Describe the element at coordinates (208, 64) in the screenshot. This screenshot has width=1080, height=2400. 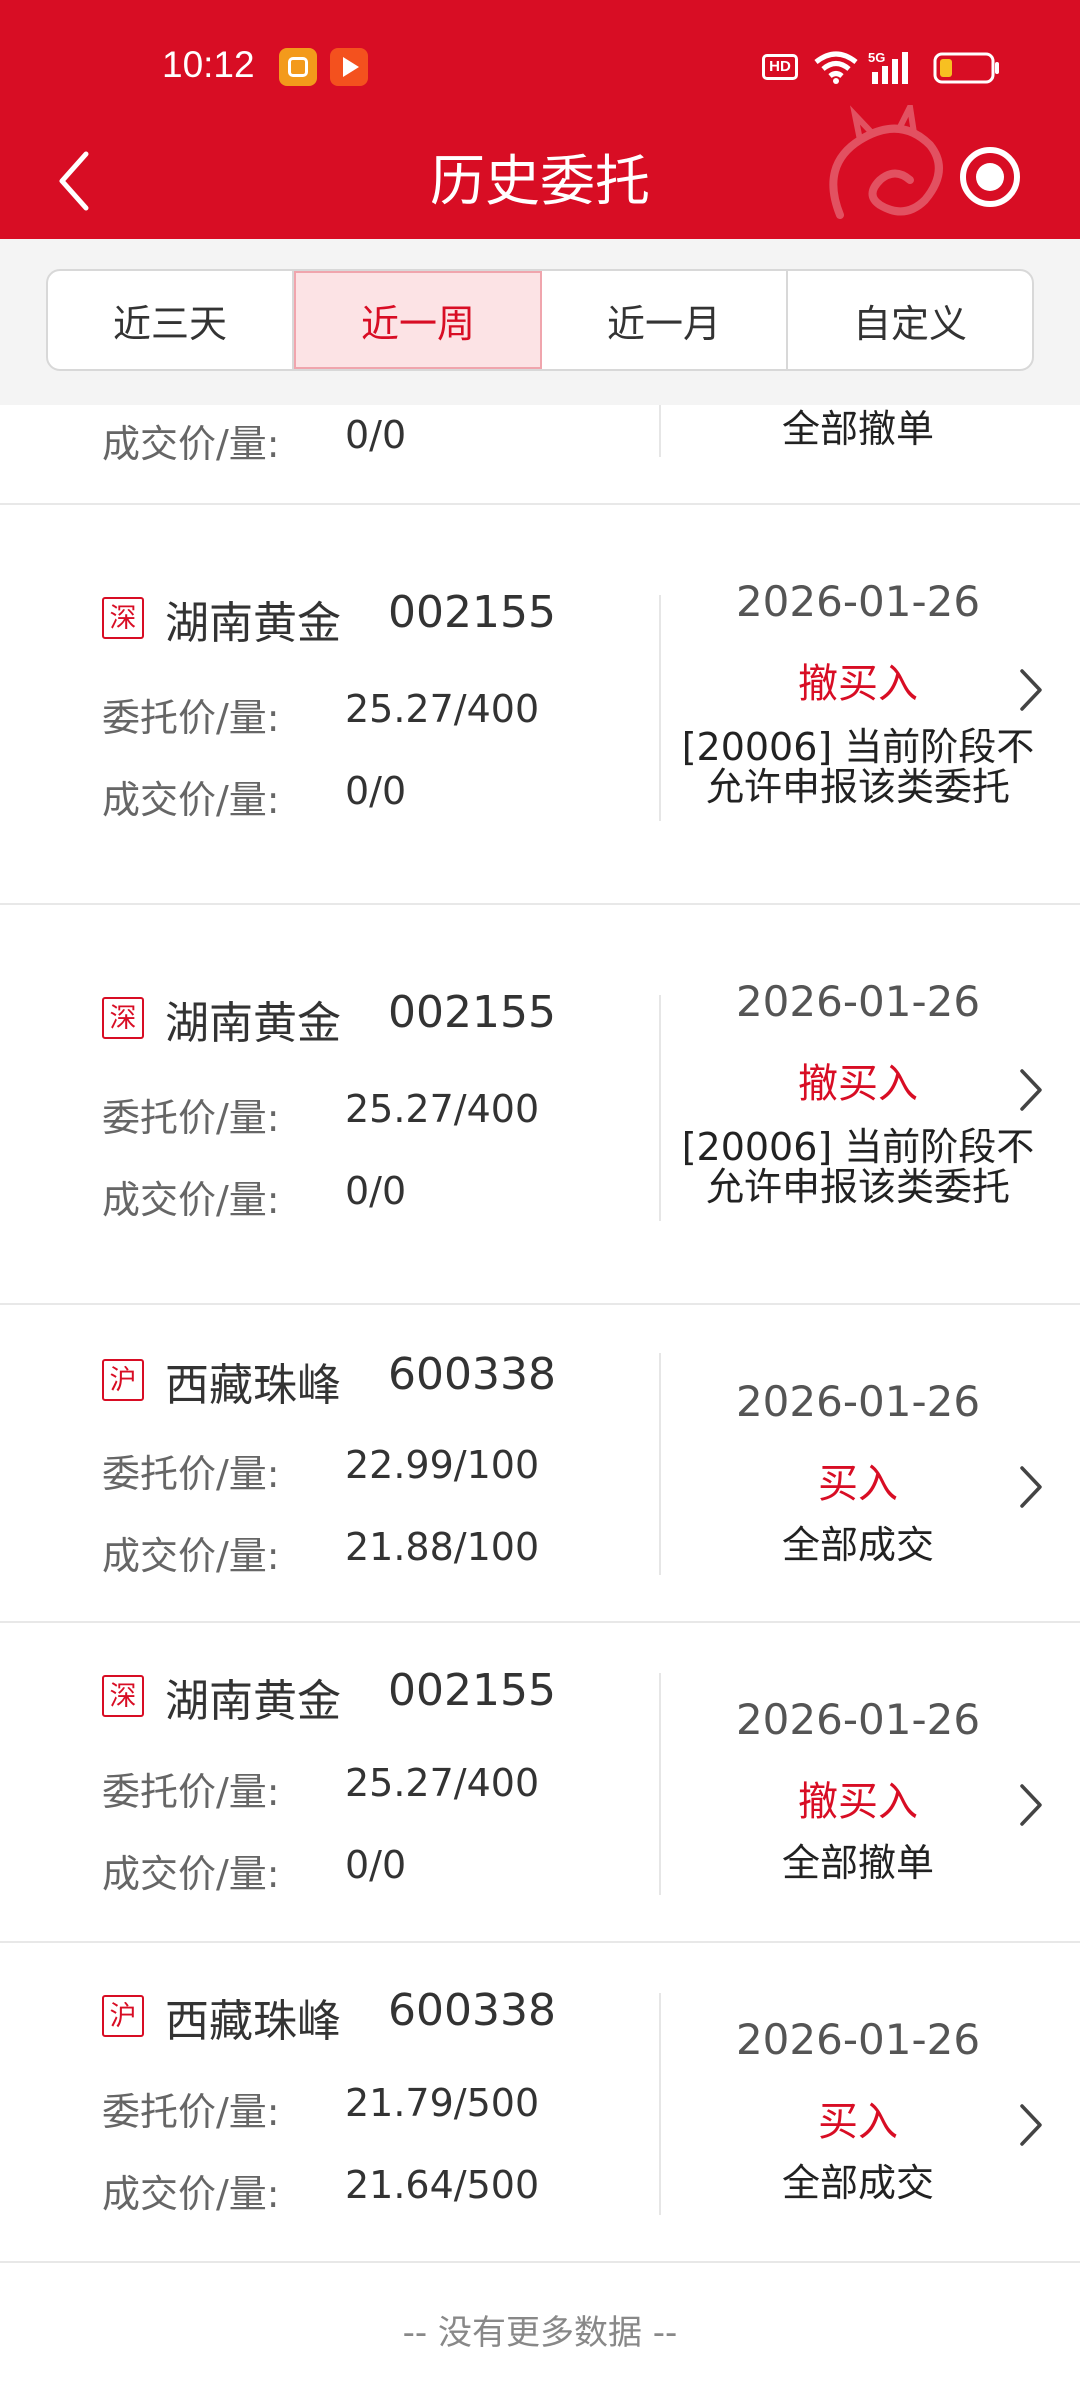
I see `status-time: 10:12` at that location.